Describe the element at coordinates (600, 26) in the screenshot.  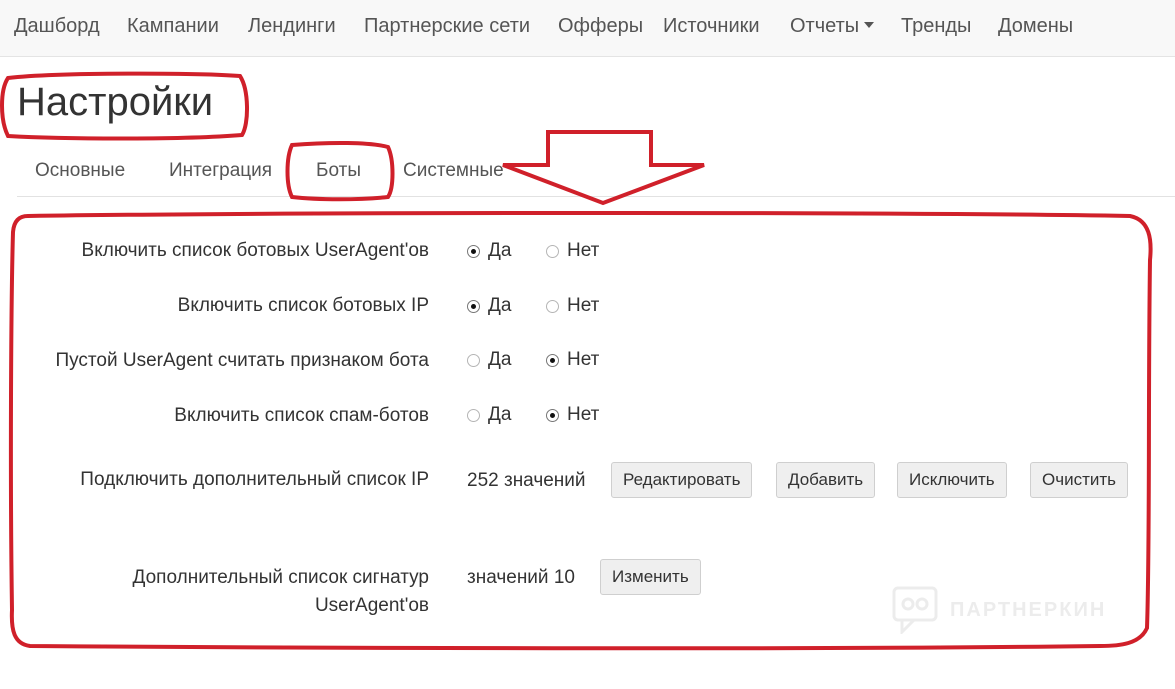
I see `nav-offers: Офферы` at that location.